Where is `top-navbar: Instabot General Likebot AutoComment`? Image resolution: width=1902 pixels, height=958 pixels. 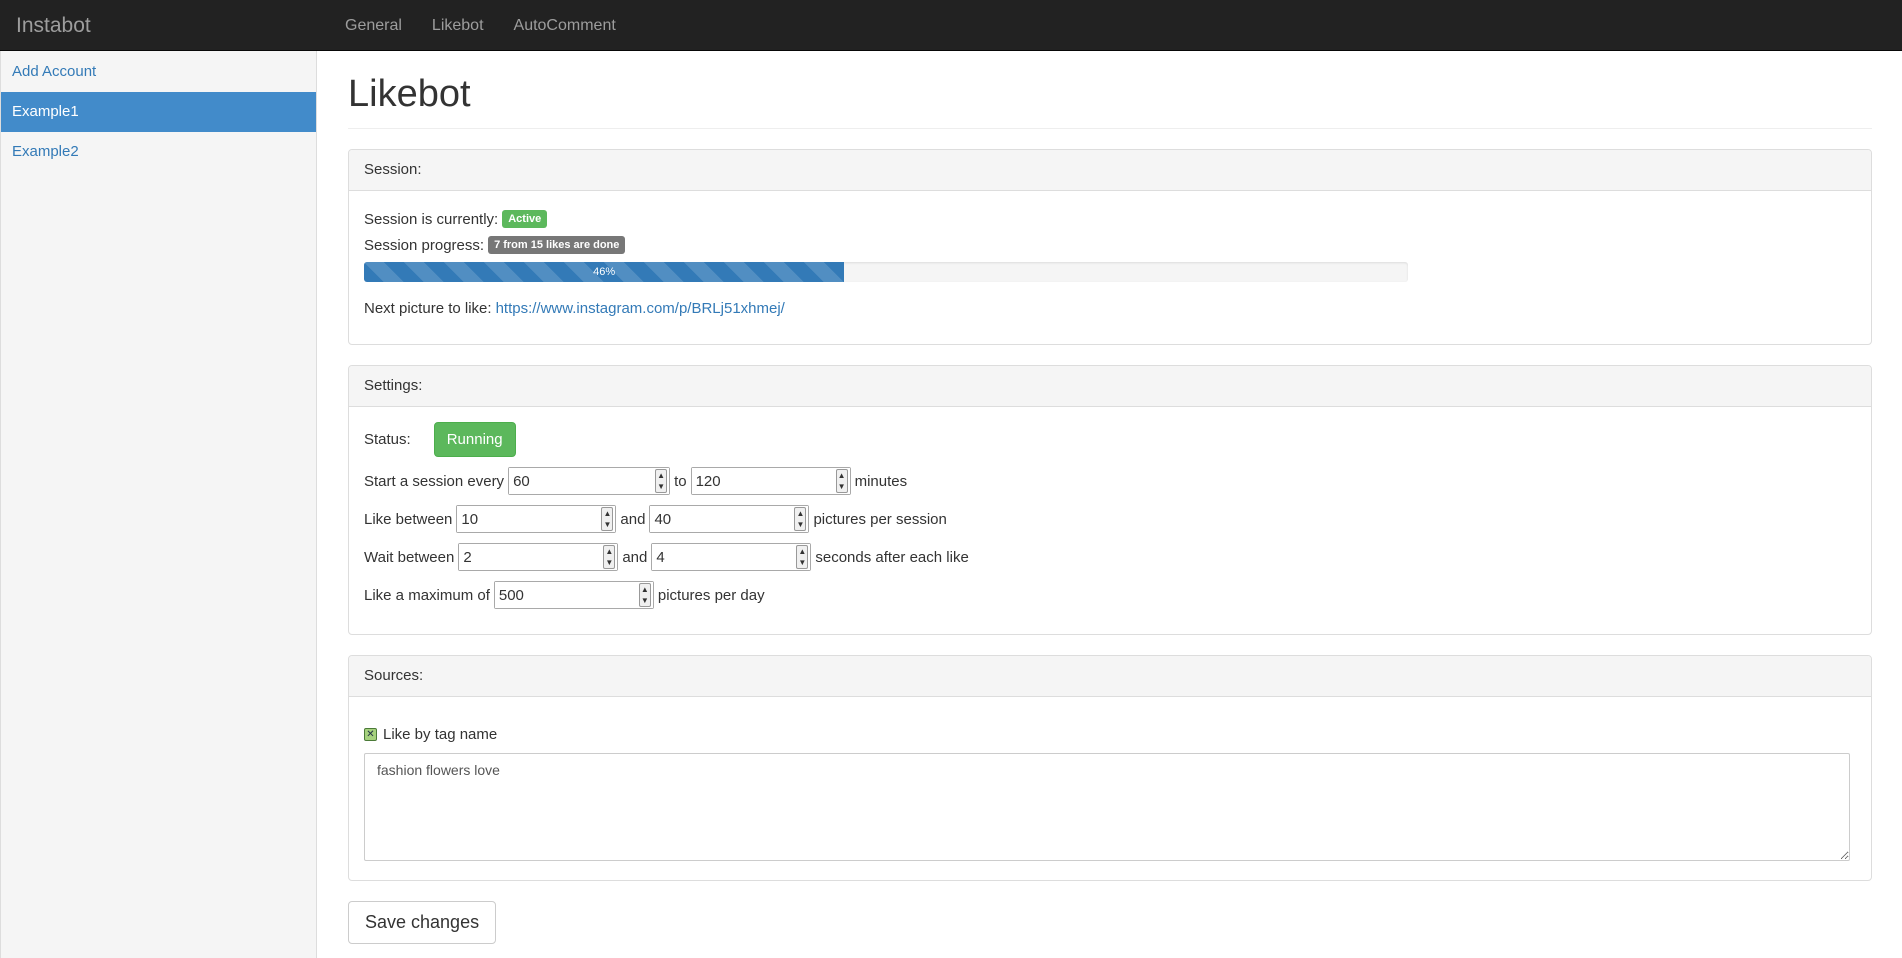
top-navbar: Instabot General Likebot AutoComment is located at coordinates (951, 25).